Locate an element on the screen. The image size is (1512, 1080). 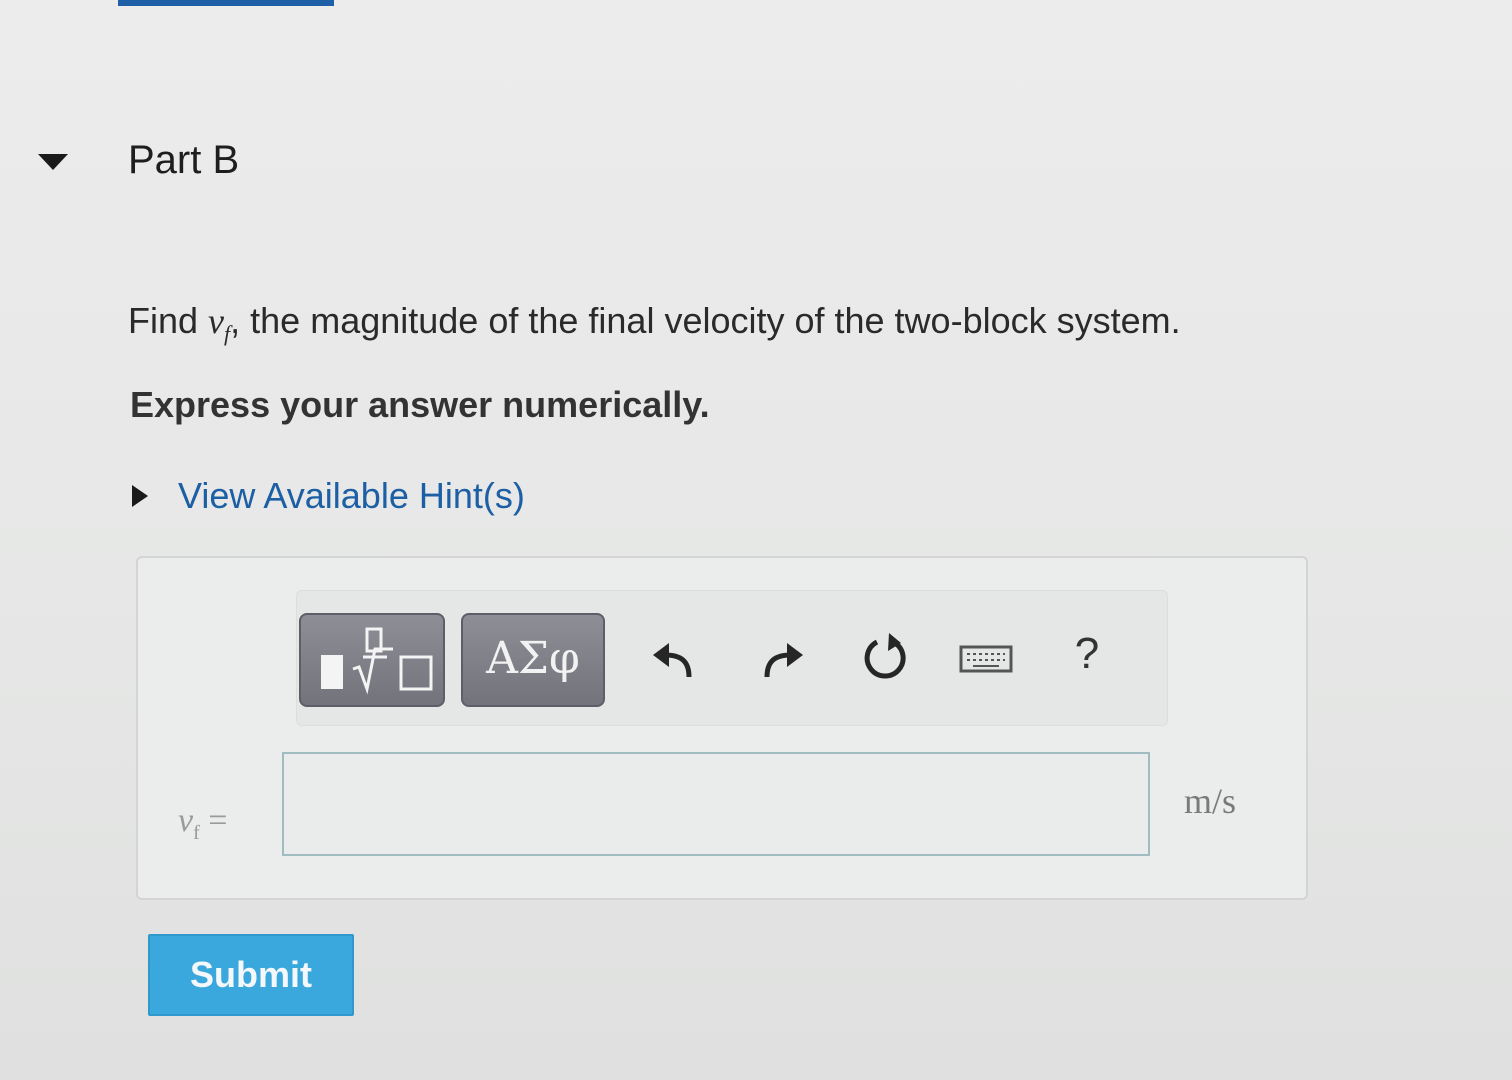
answer-variable-symbol: v is located at coordinates (186, 820).